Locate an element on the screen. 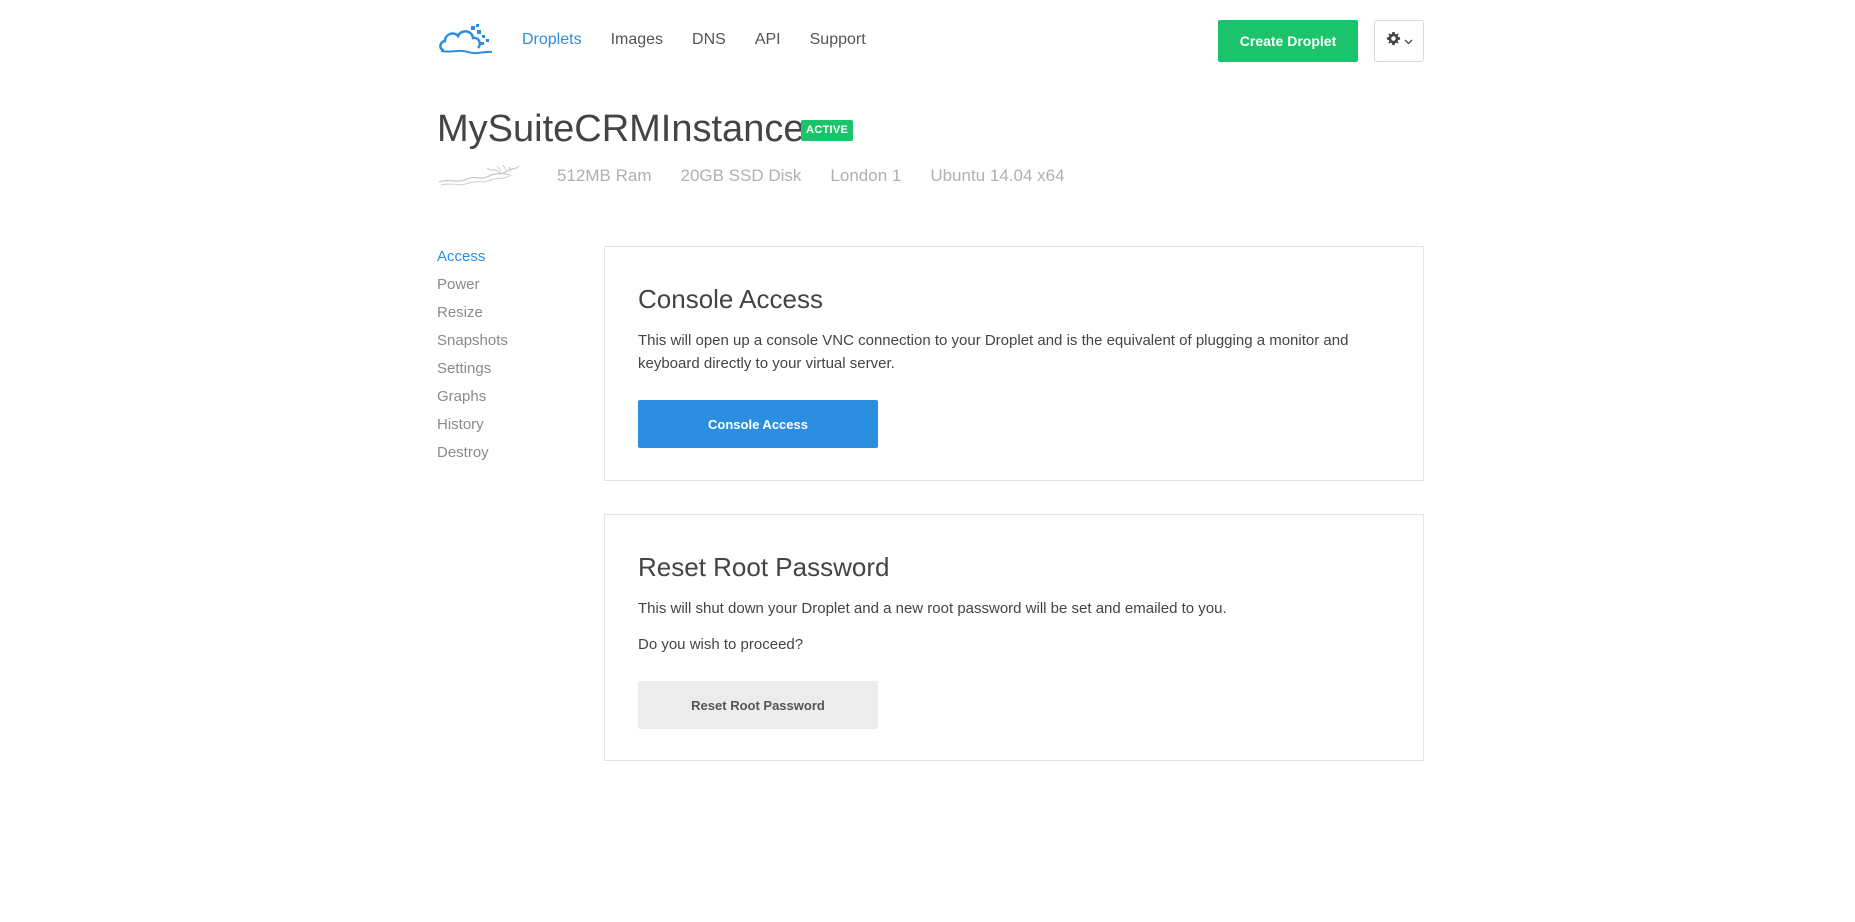 Image resolution: width=1855 pixels, height=922 pixels. ubuntu-logo-icon is located at coordinates (479, 176).